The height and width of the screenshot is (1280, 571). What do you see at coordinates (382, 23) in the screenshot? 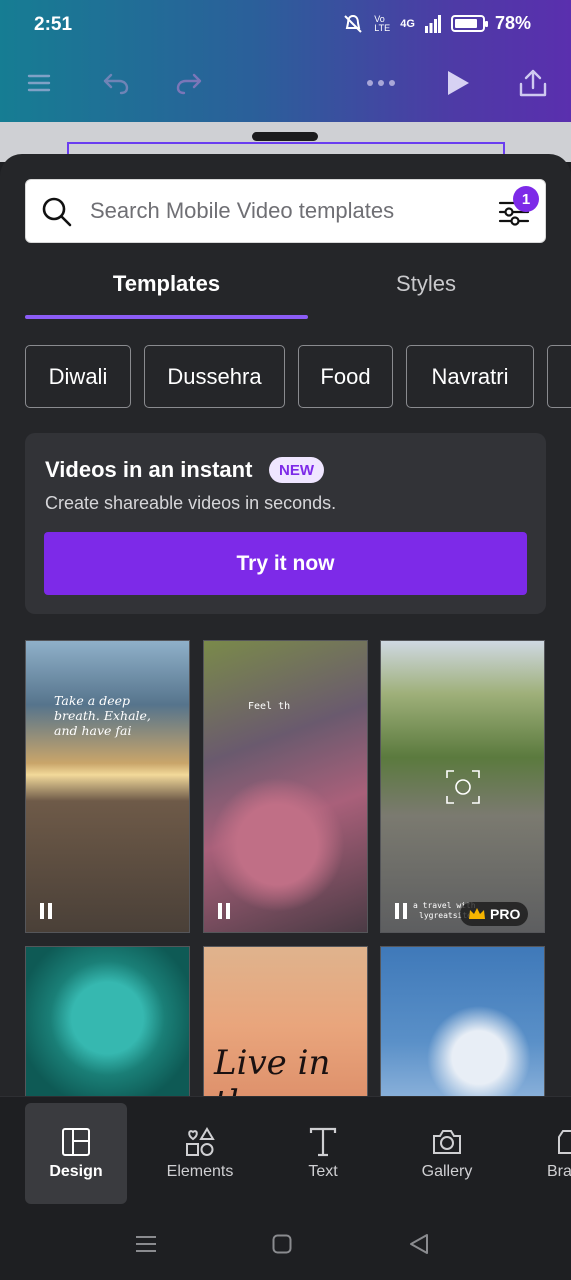
I see `volte-indicator: Vo LTE` at bounding box center [382, 23].